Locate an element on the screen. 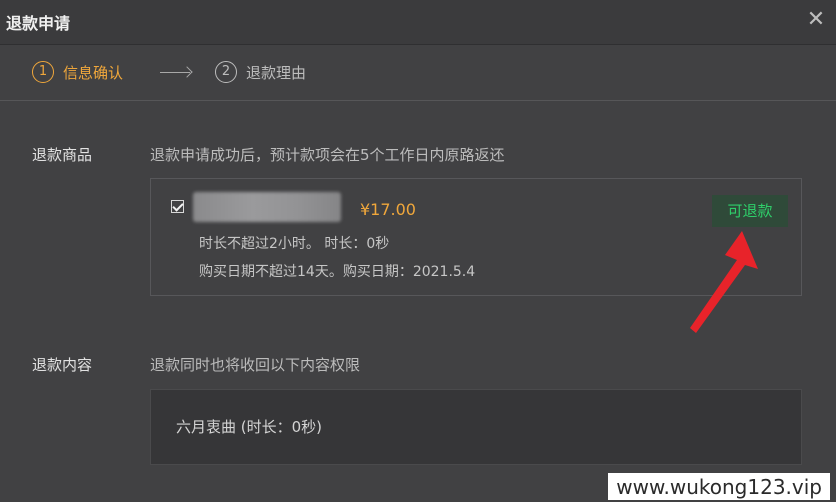 The height and width of the screenshot is (502, 836). product-section-hint: 退款申请成功后，预计款项会在5个工作日内原路返还 is located at coordinates (327, 155).